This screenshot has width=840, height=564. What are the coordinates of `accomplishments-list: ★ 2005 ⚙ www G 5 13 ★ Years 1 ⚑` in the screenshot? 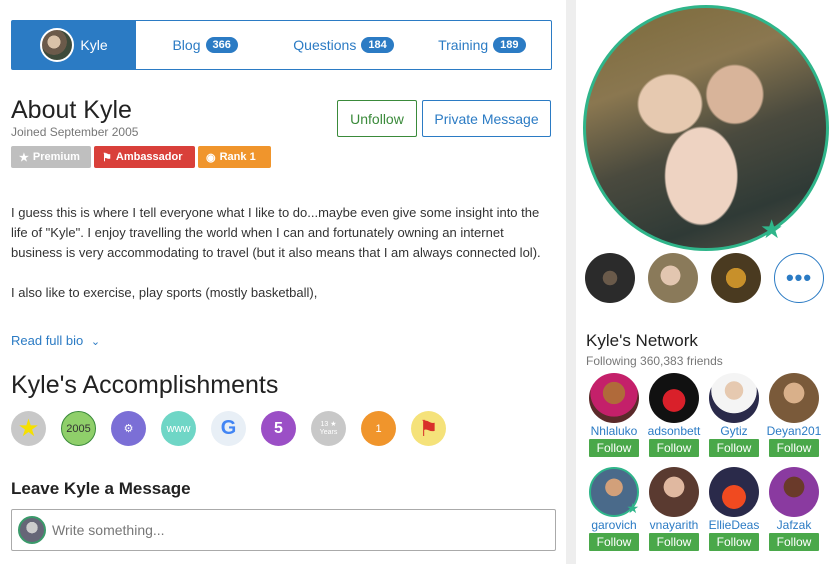 It's located at (228, 428).